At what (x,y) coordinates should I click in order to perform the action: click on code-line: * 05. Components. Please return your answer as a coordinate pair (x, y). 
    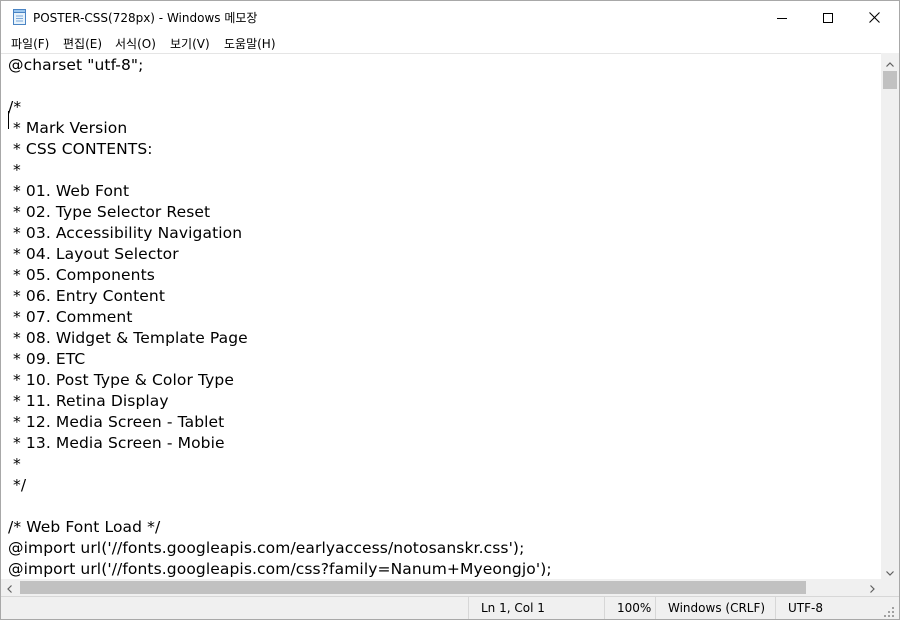
    Looking at the image, I should click on (81, 275).